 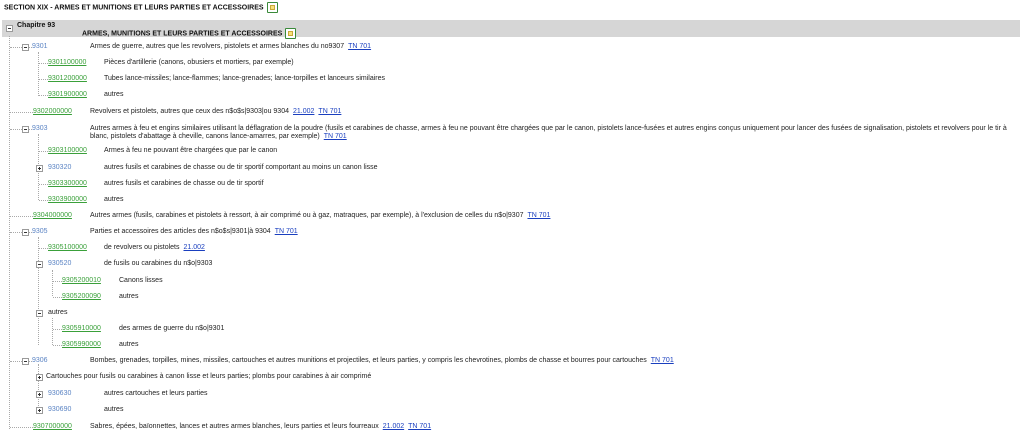 What do you see at coordinates (40, 128) in the screenshot?
I see `heading-code: 9303` at bounding box center [40, 128].